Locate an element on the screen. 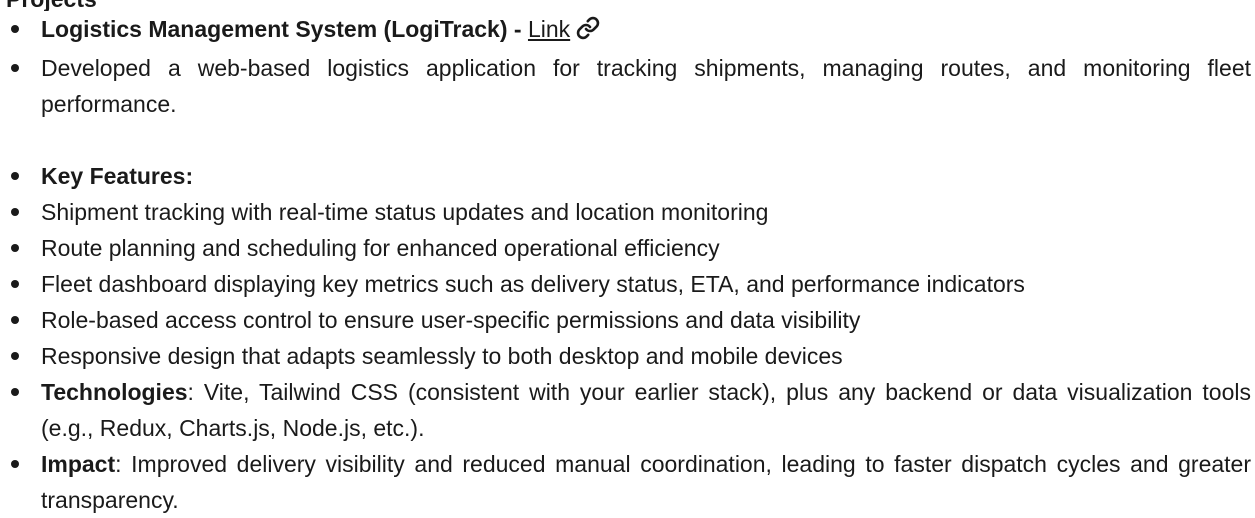 The height and width of the screenshot is (518, 1255). project-title: Logistics Management System (LogiTrack) is located at coordinates (274, 29).